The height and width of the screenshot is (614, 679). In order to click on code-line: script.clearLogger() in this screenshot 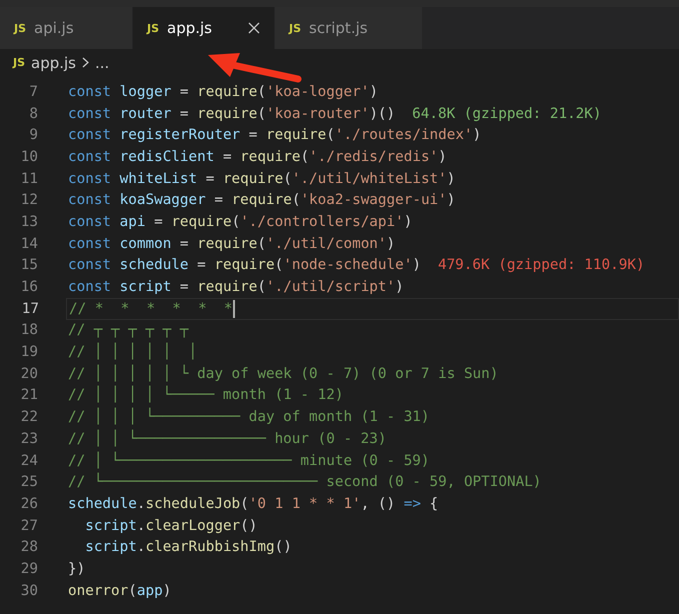, I will do `click(171, 526)`.